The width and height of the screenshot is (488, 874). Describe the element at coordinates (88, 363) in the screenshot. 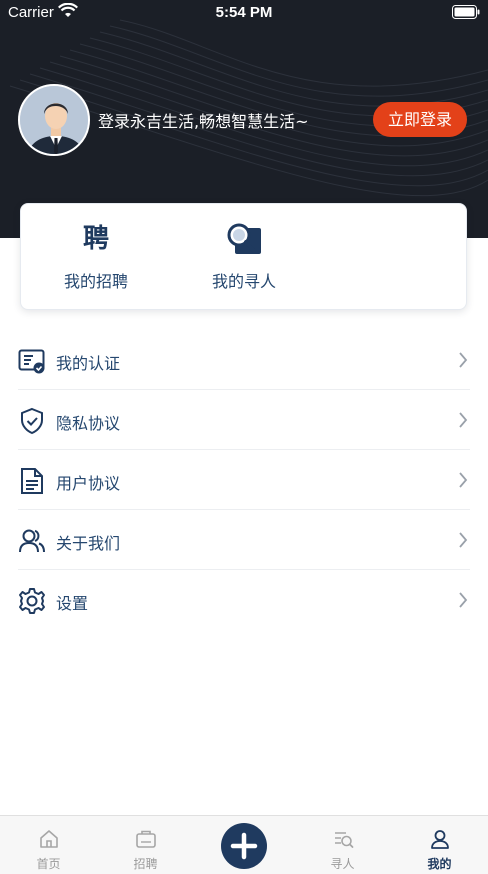

I see `menu-label: 我的认证` at that location.